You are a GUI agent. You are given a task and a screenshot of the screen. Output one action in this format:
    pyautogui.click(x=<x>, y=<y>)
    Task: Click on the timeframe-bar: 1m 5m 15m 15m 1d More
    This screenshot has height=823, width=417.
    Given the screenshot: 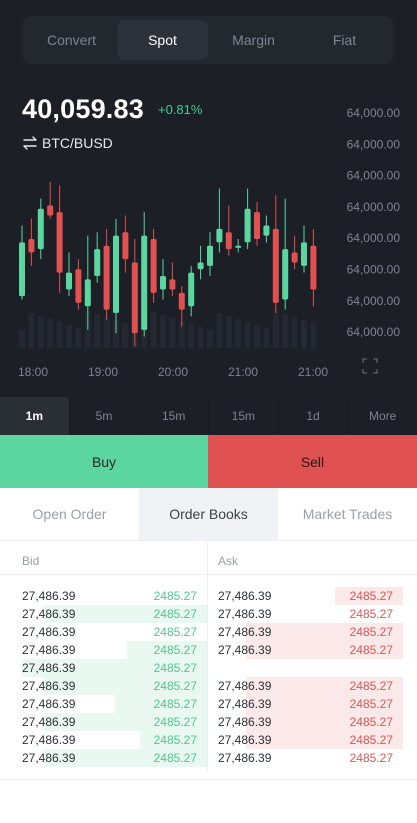 What is the action you would take?
    pyautogui.click(x=208, y=416)
    